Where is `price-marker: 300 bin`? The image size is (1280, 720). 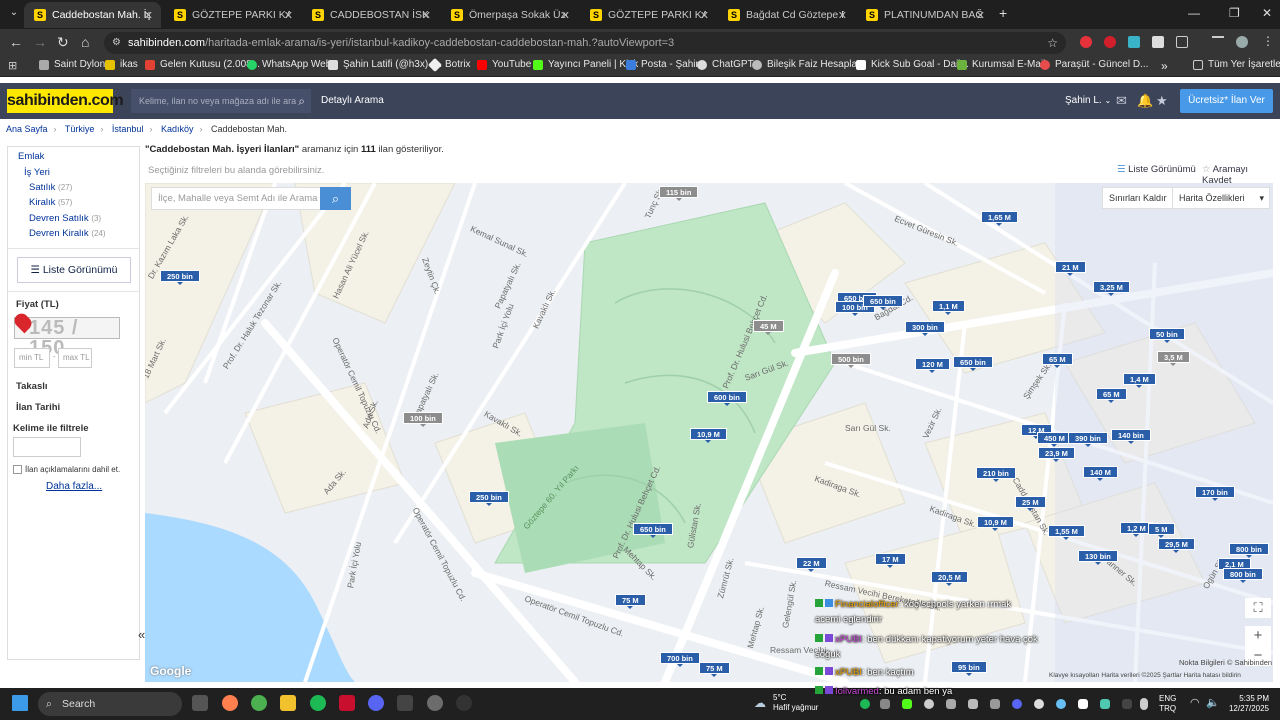 price-marker: 300 bin is located at coordinates (925, 328).